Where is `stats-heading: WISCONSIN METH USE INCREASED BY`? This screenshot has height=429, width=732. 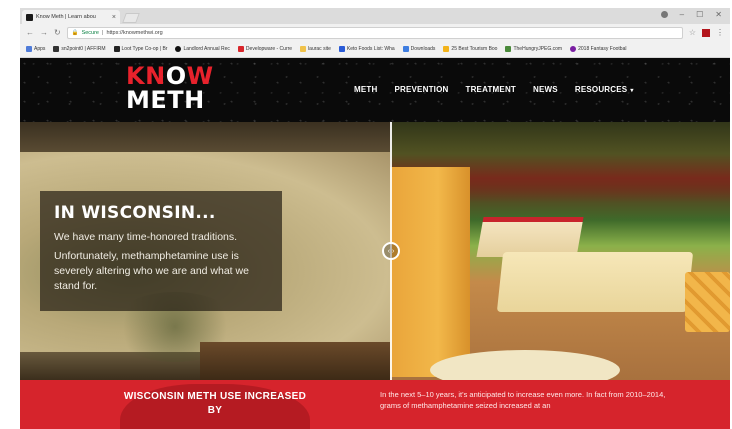 stats-heading: WISCONSIN METH USE INCREASED BY is located at coordinates (215, 403).